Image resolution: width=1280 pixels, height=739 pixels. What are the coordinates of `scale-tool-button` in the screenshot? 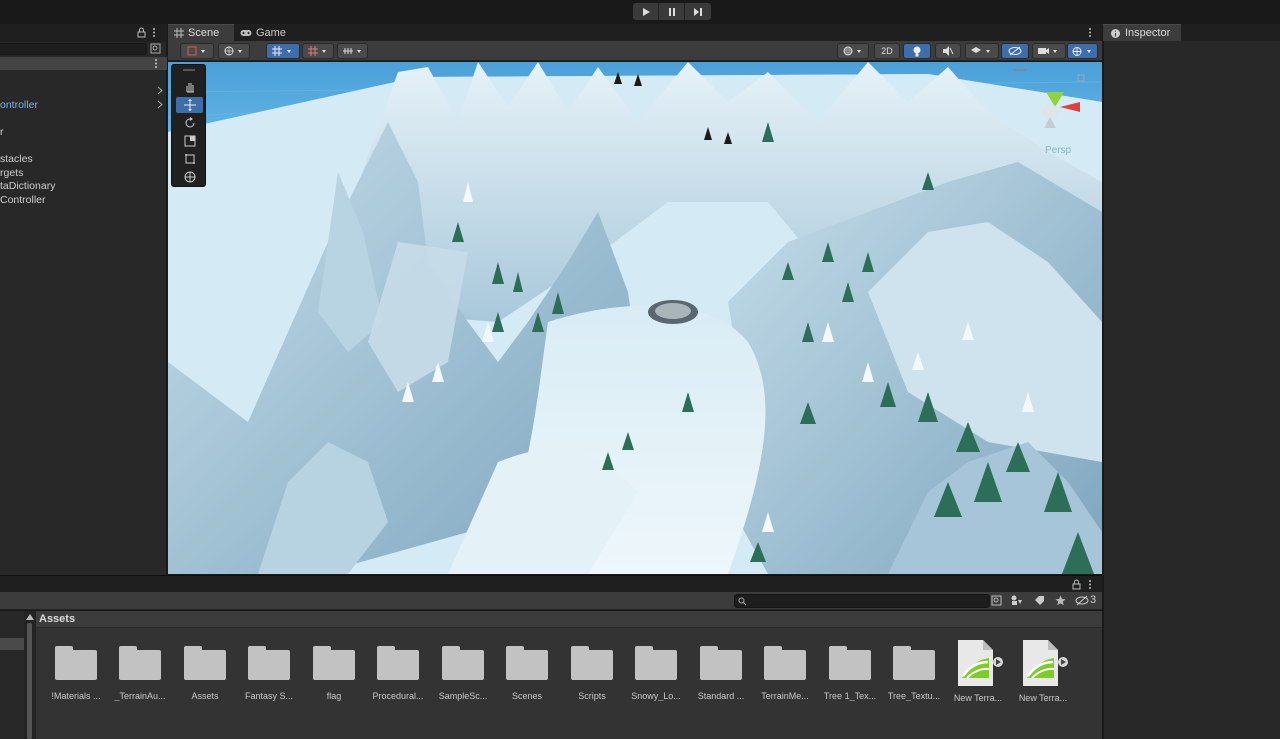 It's located at (189, 141).